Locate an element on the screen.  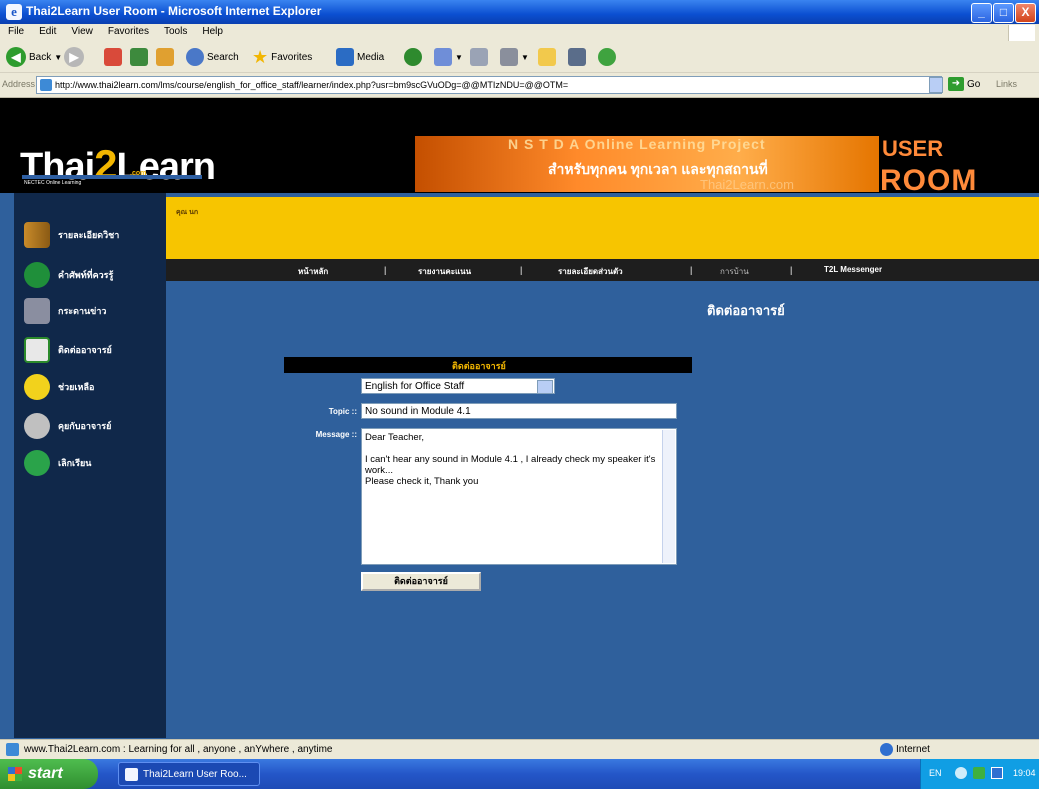
logo-underline: .com is located at coordinates (112, 174).